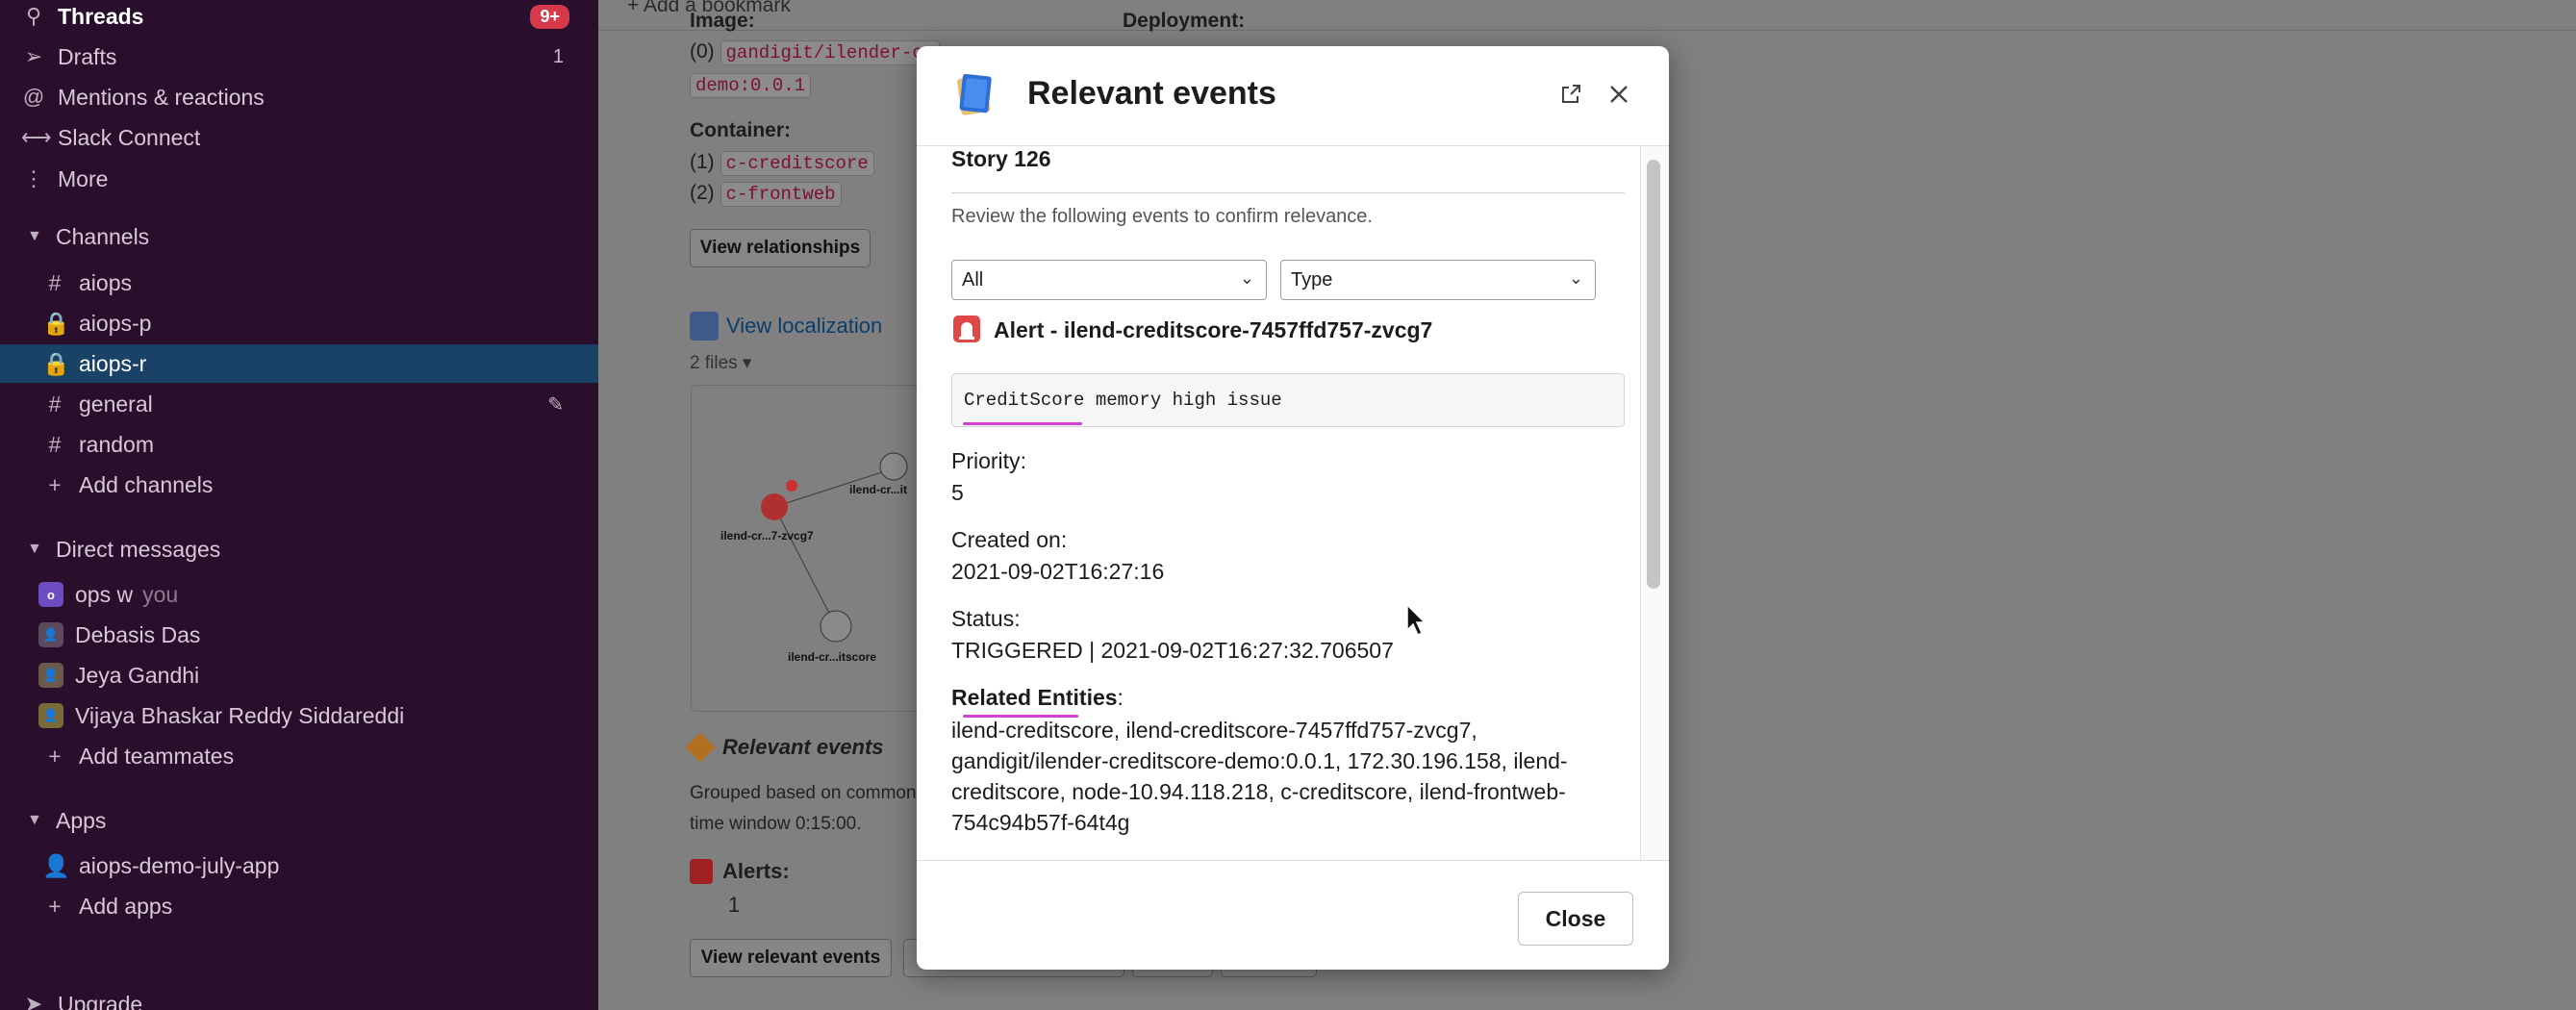  What do you see at coordinates (36, 137) in the screenshot?
I see `slack-connect-icon: ⟷` at bounding box center [36, 137].